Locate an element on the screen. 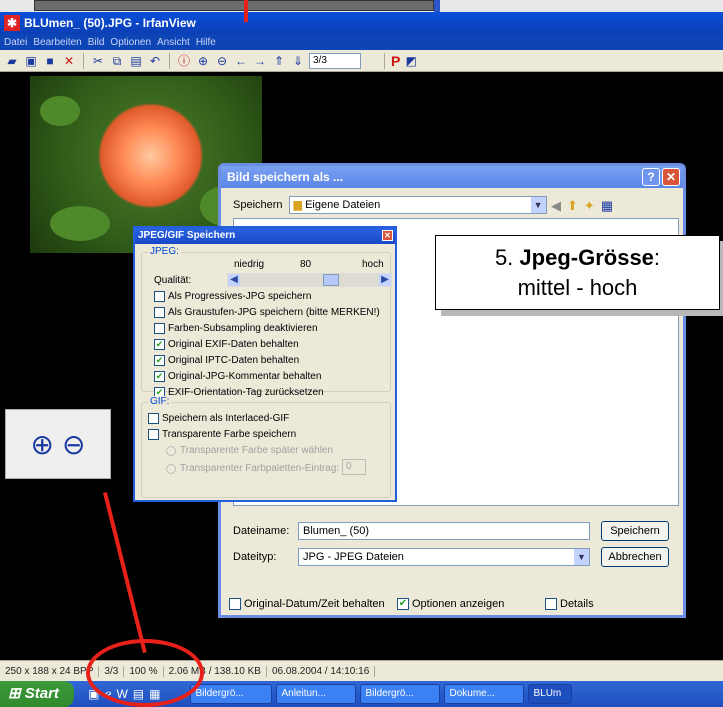 This screenshot has width=723, height=707. keep-comment-option: ✔ Original-JPG-Kommentar behalten is located at coordinates (237, 376).